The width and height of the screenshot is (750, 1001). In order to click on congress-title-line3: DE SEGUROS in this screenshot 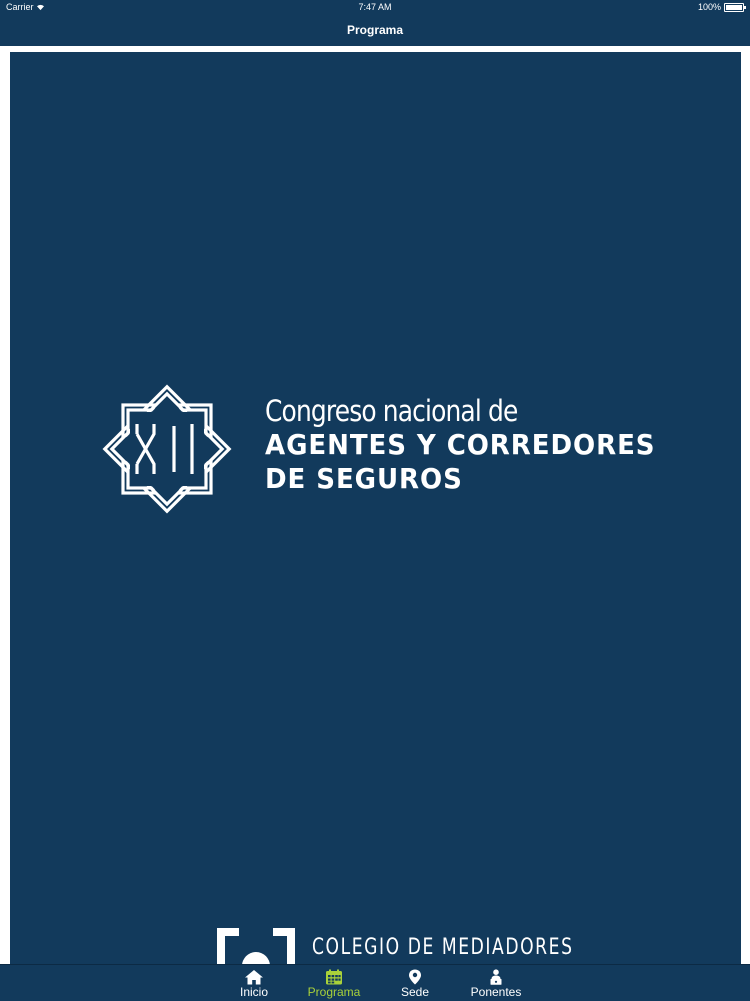, I will do `click(364, 478)`.